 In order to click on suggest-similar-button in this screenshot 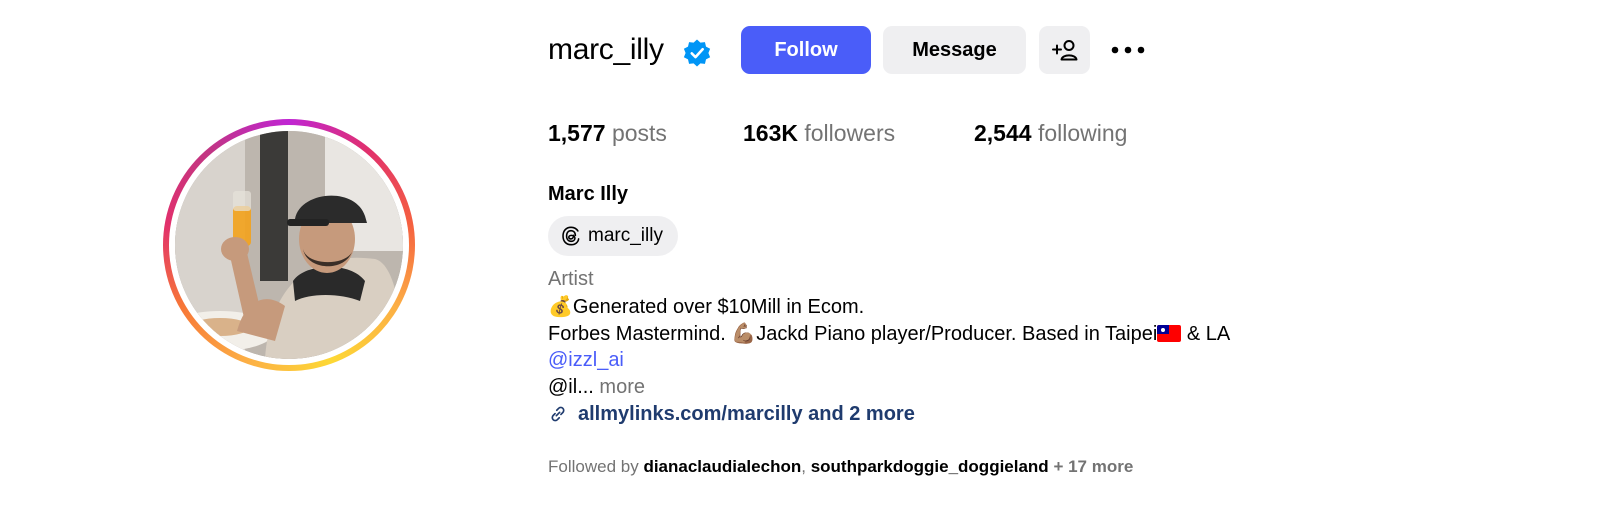, I will do `click(1064, 50)`.